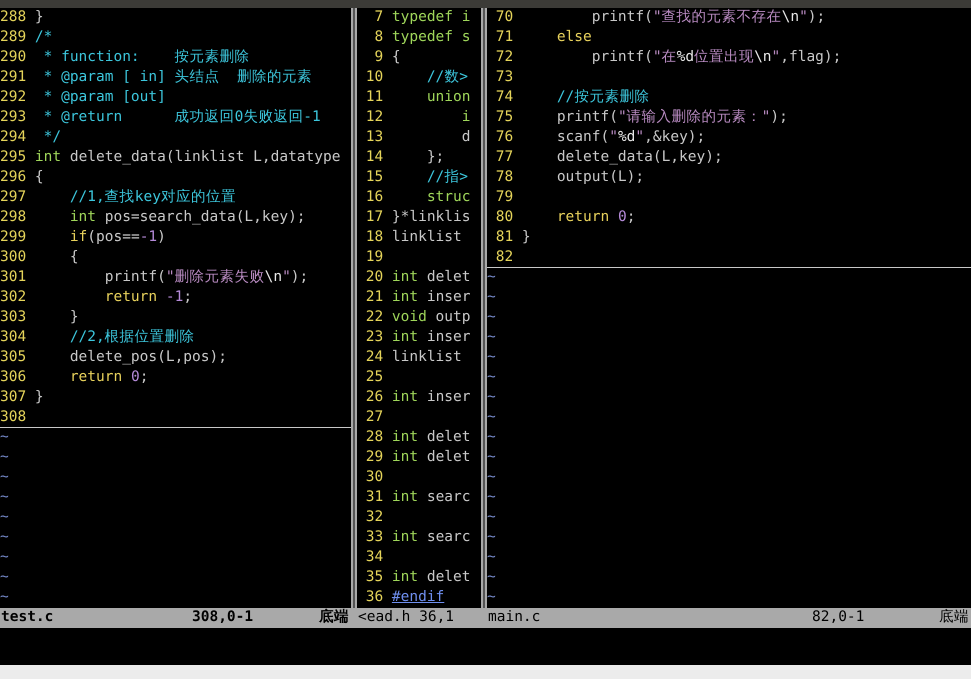  Describe the element at coordinates (447, 178) in the screenshot. I see `code-line: //指>` at that location.